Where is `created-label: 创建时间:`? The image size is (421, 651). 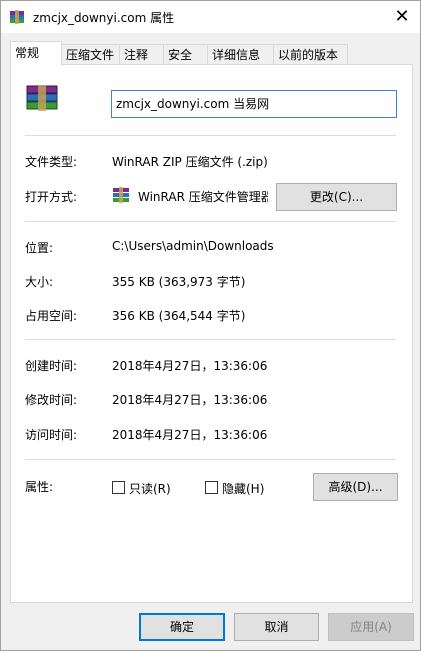 created-label: 创建时间: is located at coordinates (51, 366).